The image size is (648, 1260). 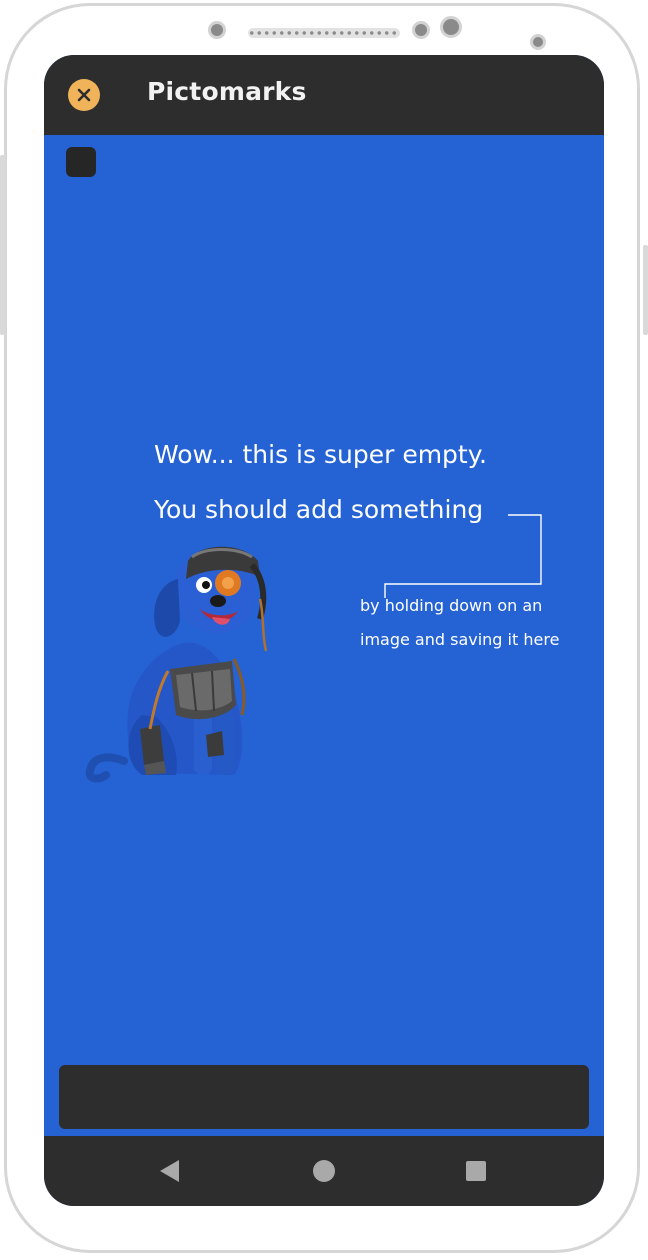 What do you see at coordinates (324, 33) in the screenshot?
I see `phone-speaker-grille` at bounding box center [324, 33].